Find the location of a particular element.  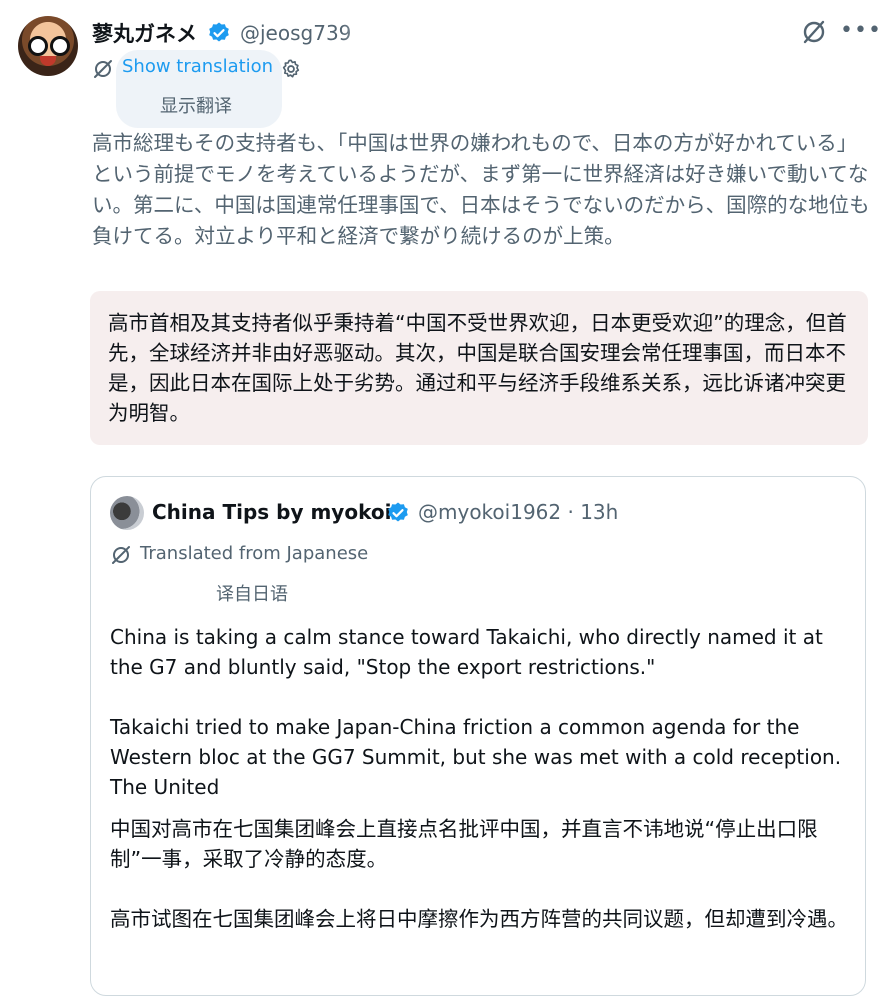

author-display-name: 蓼丸ガネメ is located at coordinates (144, 33).